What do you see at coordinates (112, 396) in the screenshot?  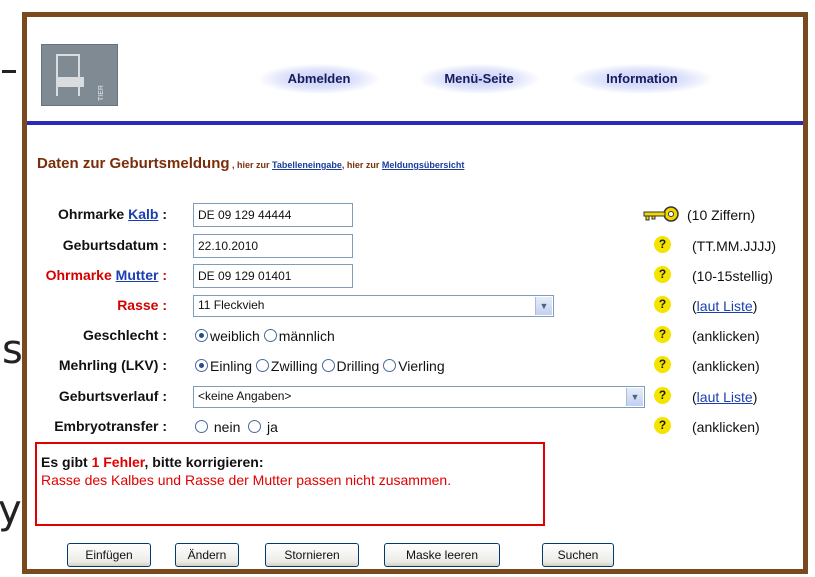 I see `field-label: Geburtsverlauf :` at bounding box center [112, 396].